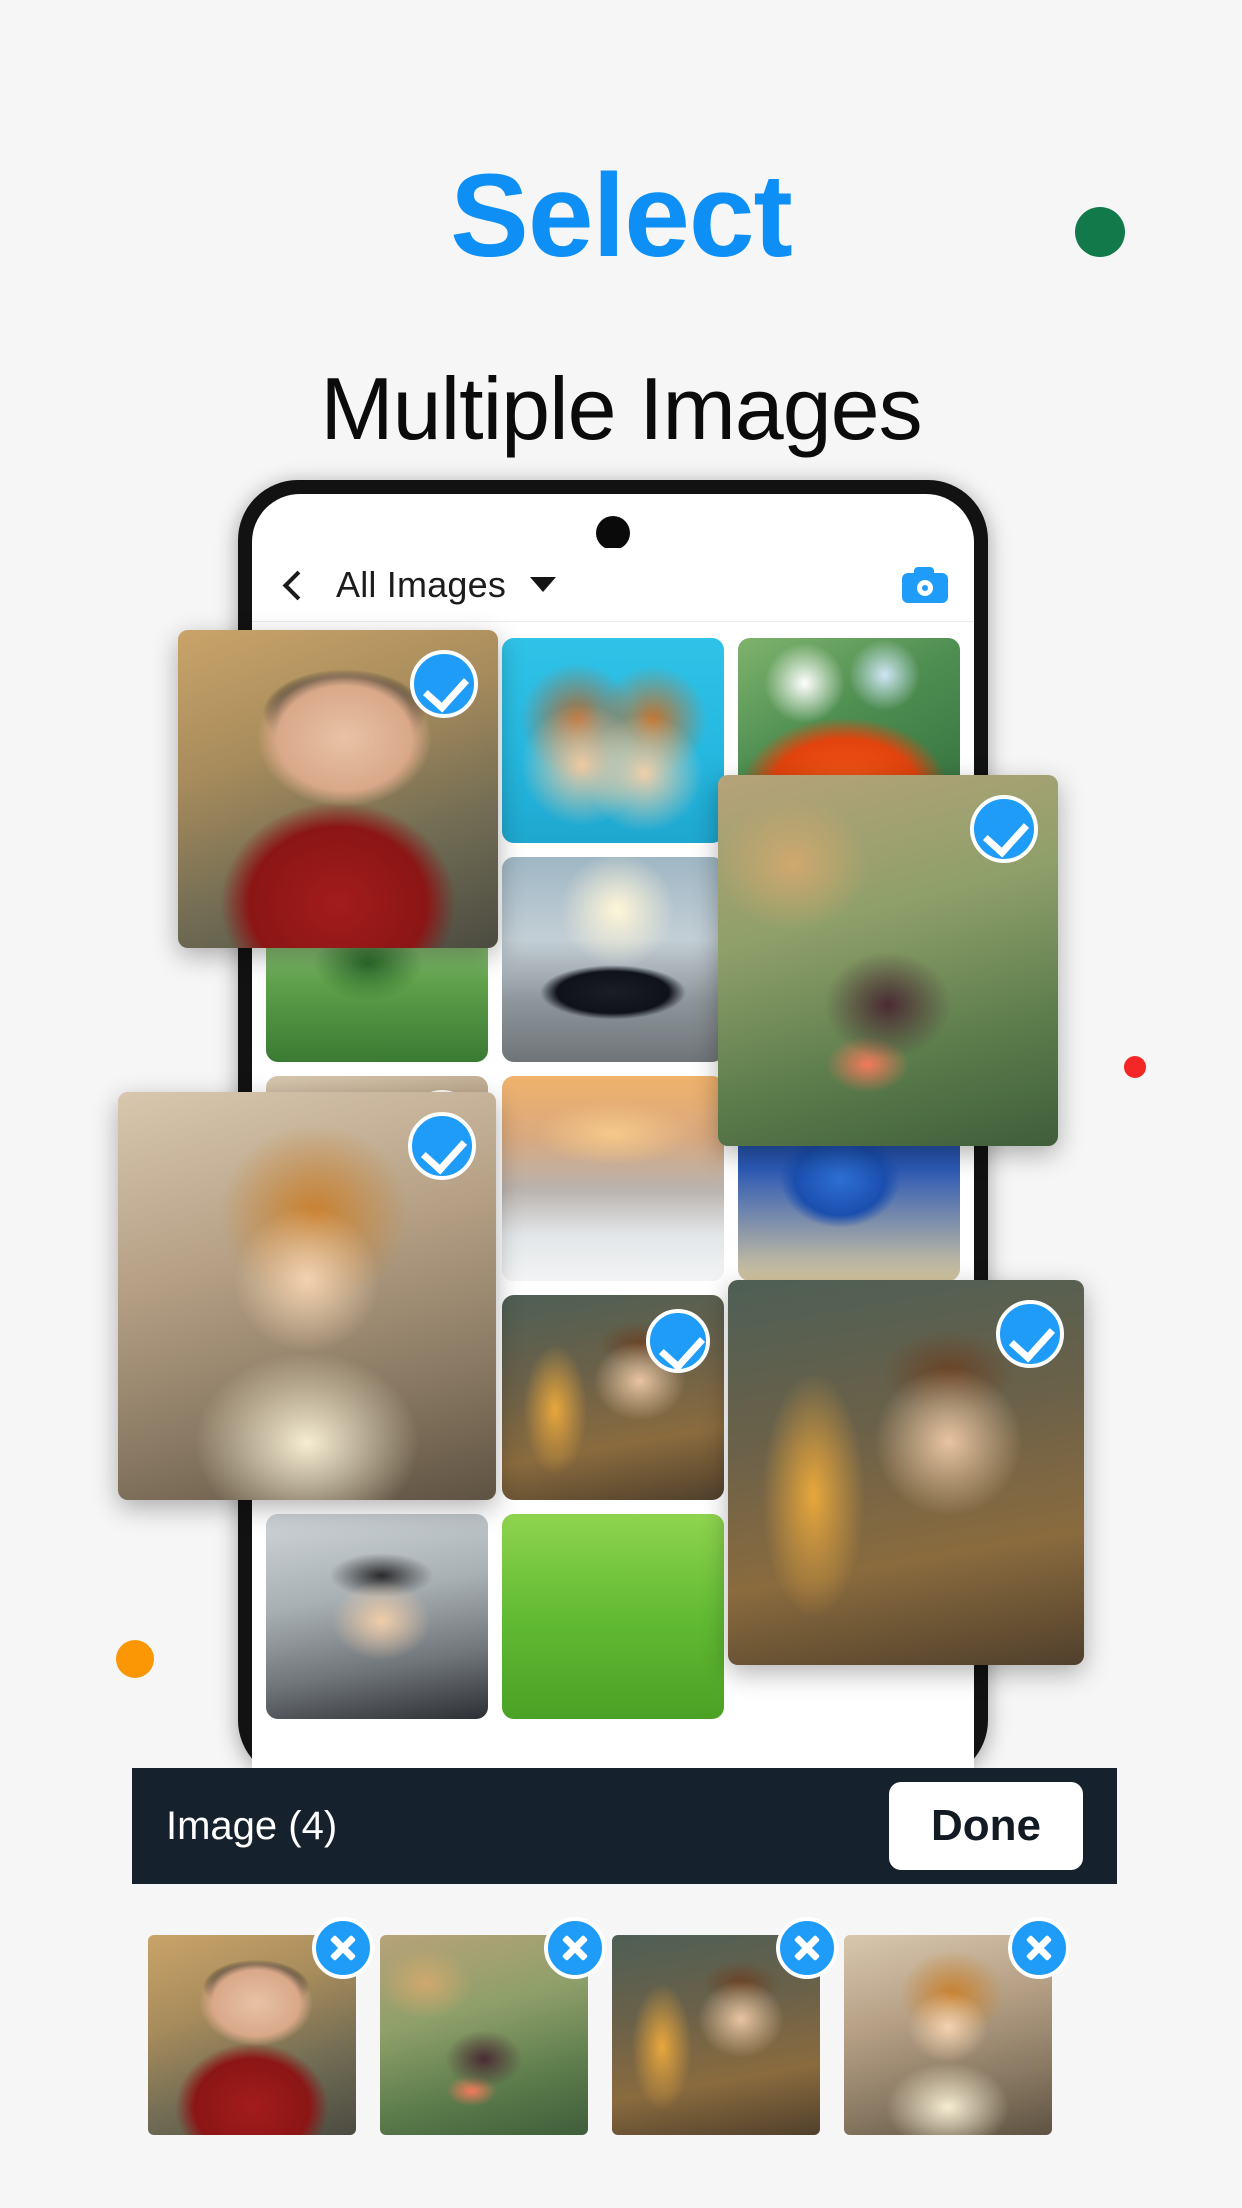 This screenshot has height=2208, width=1242. I want to click on app-bar: All Images, so click(613, 585).